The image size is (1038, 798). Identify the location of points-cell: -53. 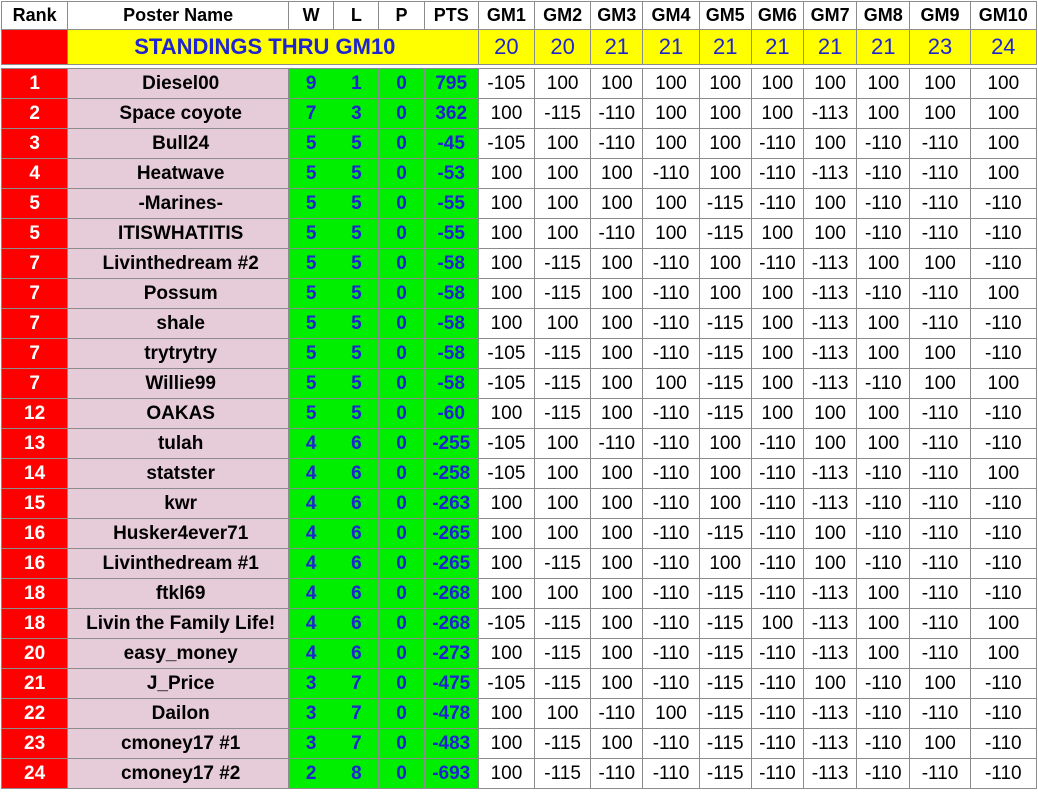
(451, 173).